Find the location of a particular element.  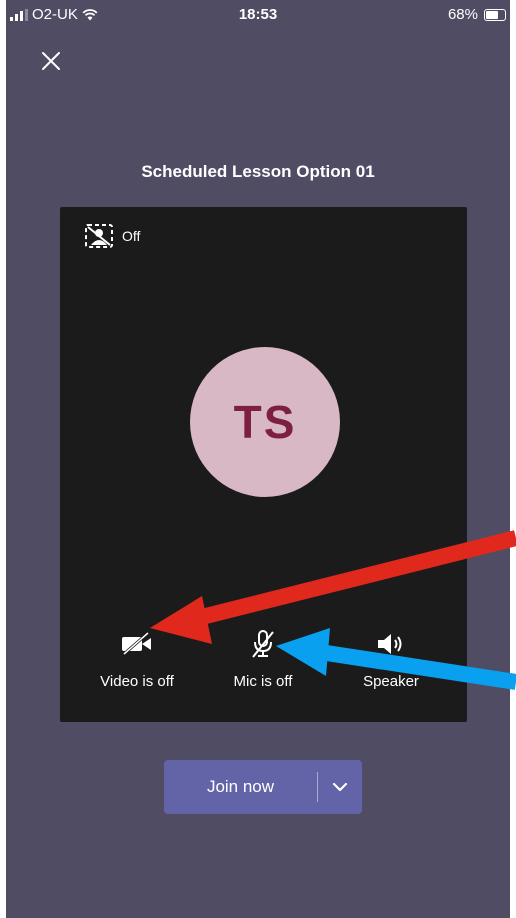

join-options-button is located at coordinates (340, 787).